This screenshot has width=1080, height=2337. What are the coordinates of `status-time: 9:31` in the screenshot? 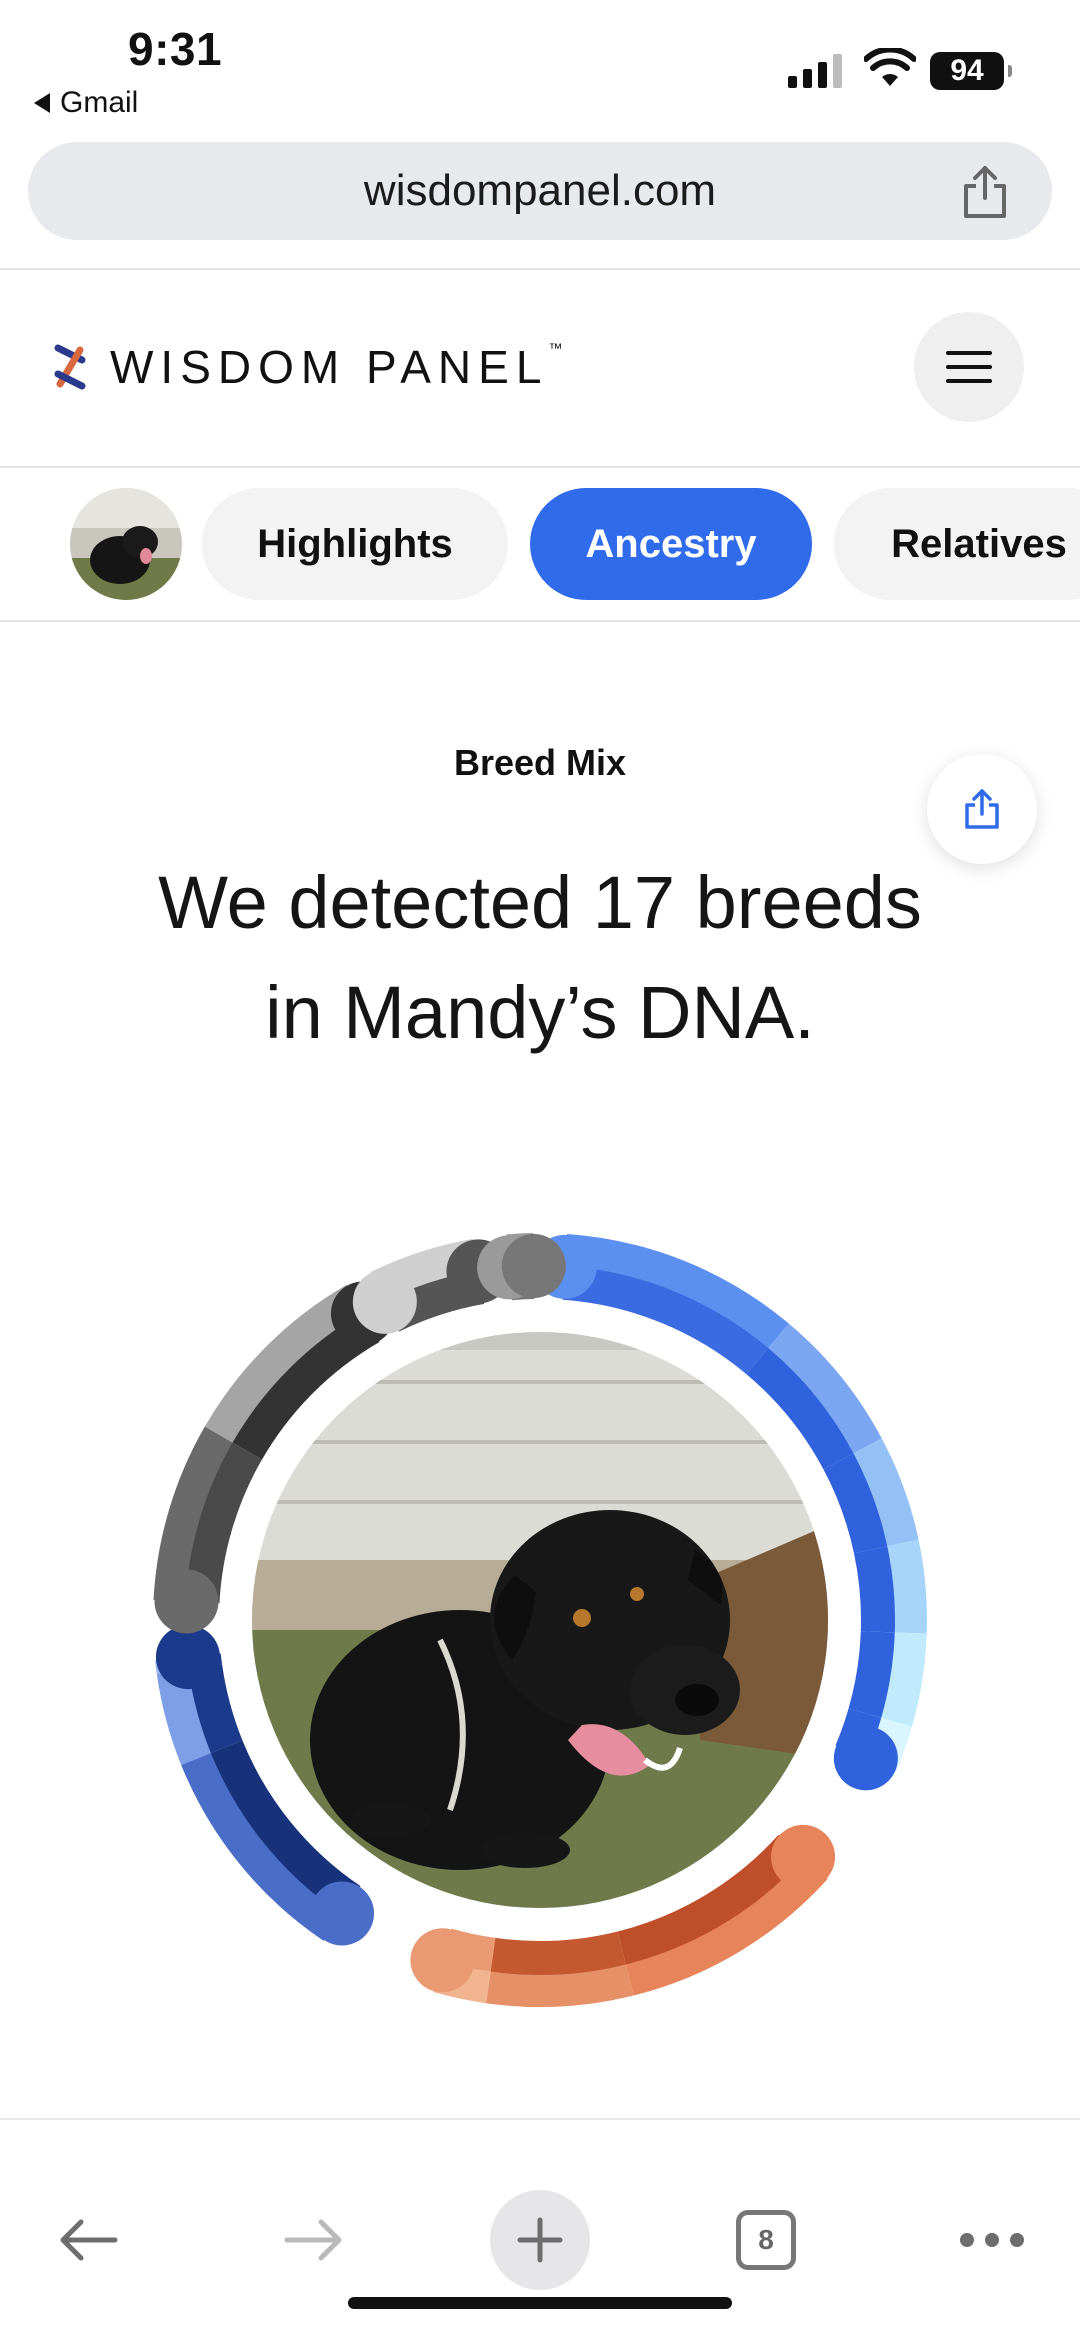 It's located at (175, 49).